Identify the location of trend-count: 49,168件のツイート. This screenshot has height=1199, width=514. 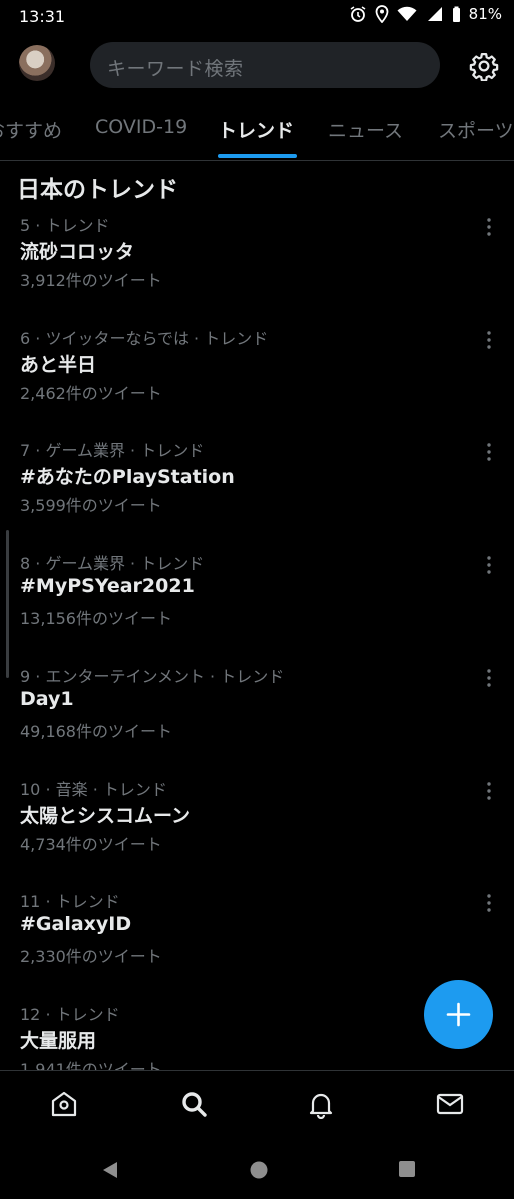
(96, 731).